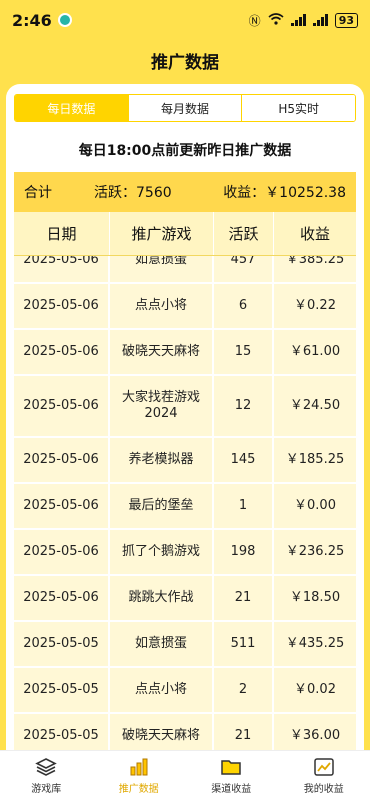  I want to click on wifi-icon, so click(276, 20).